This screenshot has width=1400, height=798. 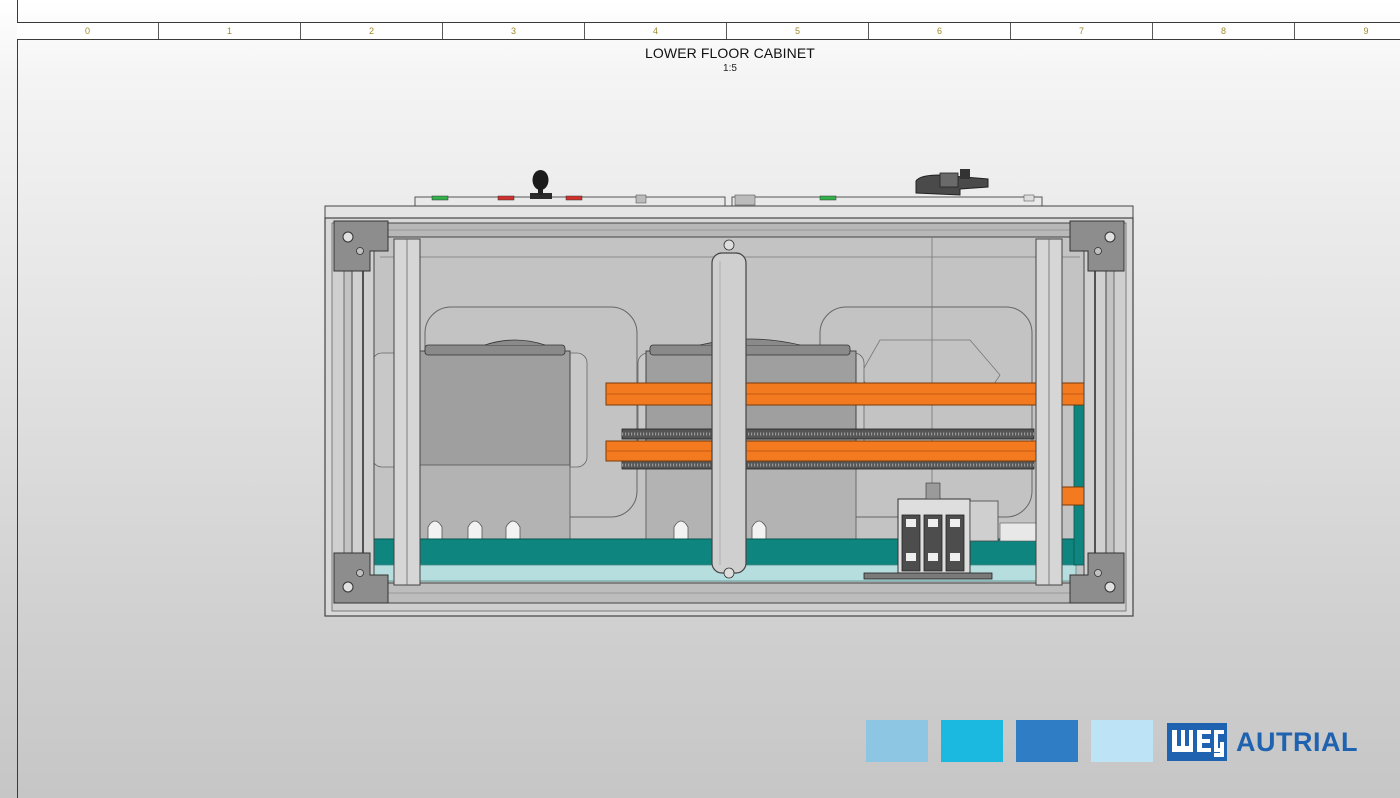 What do you see at coordinates (729, 206) in the screenshot?
I see `cabinet-top-plate` at bounding box center [729, 206].